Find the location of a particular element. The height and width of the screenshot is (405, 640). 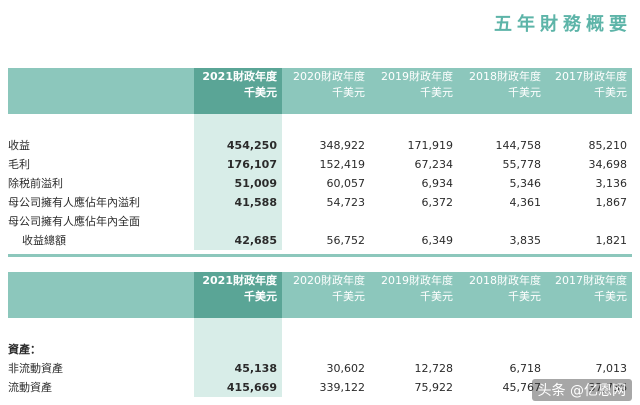

value-cell: 3,136 is located at coordinates (611, 183).